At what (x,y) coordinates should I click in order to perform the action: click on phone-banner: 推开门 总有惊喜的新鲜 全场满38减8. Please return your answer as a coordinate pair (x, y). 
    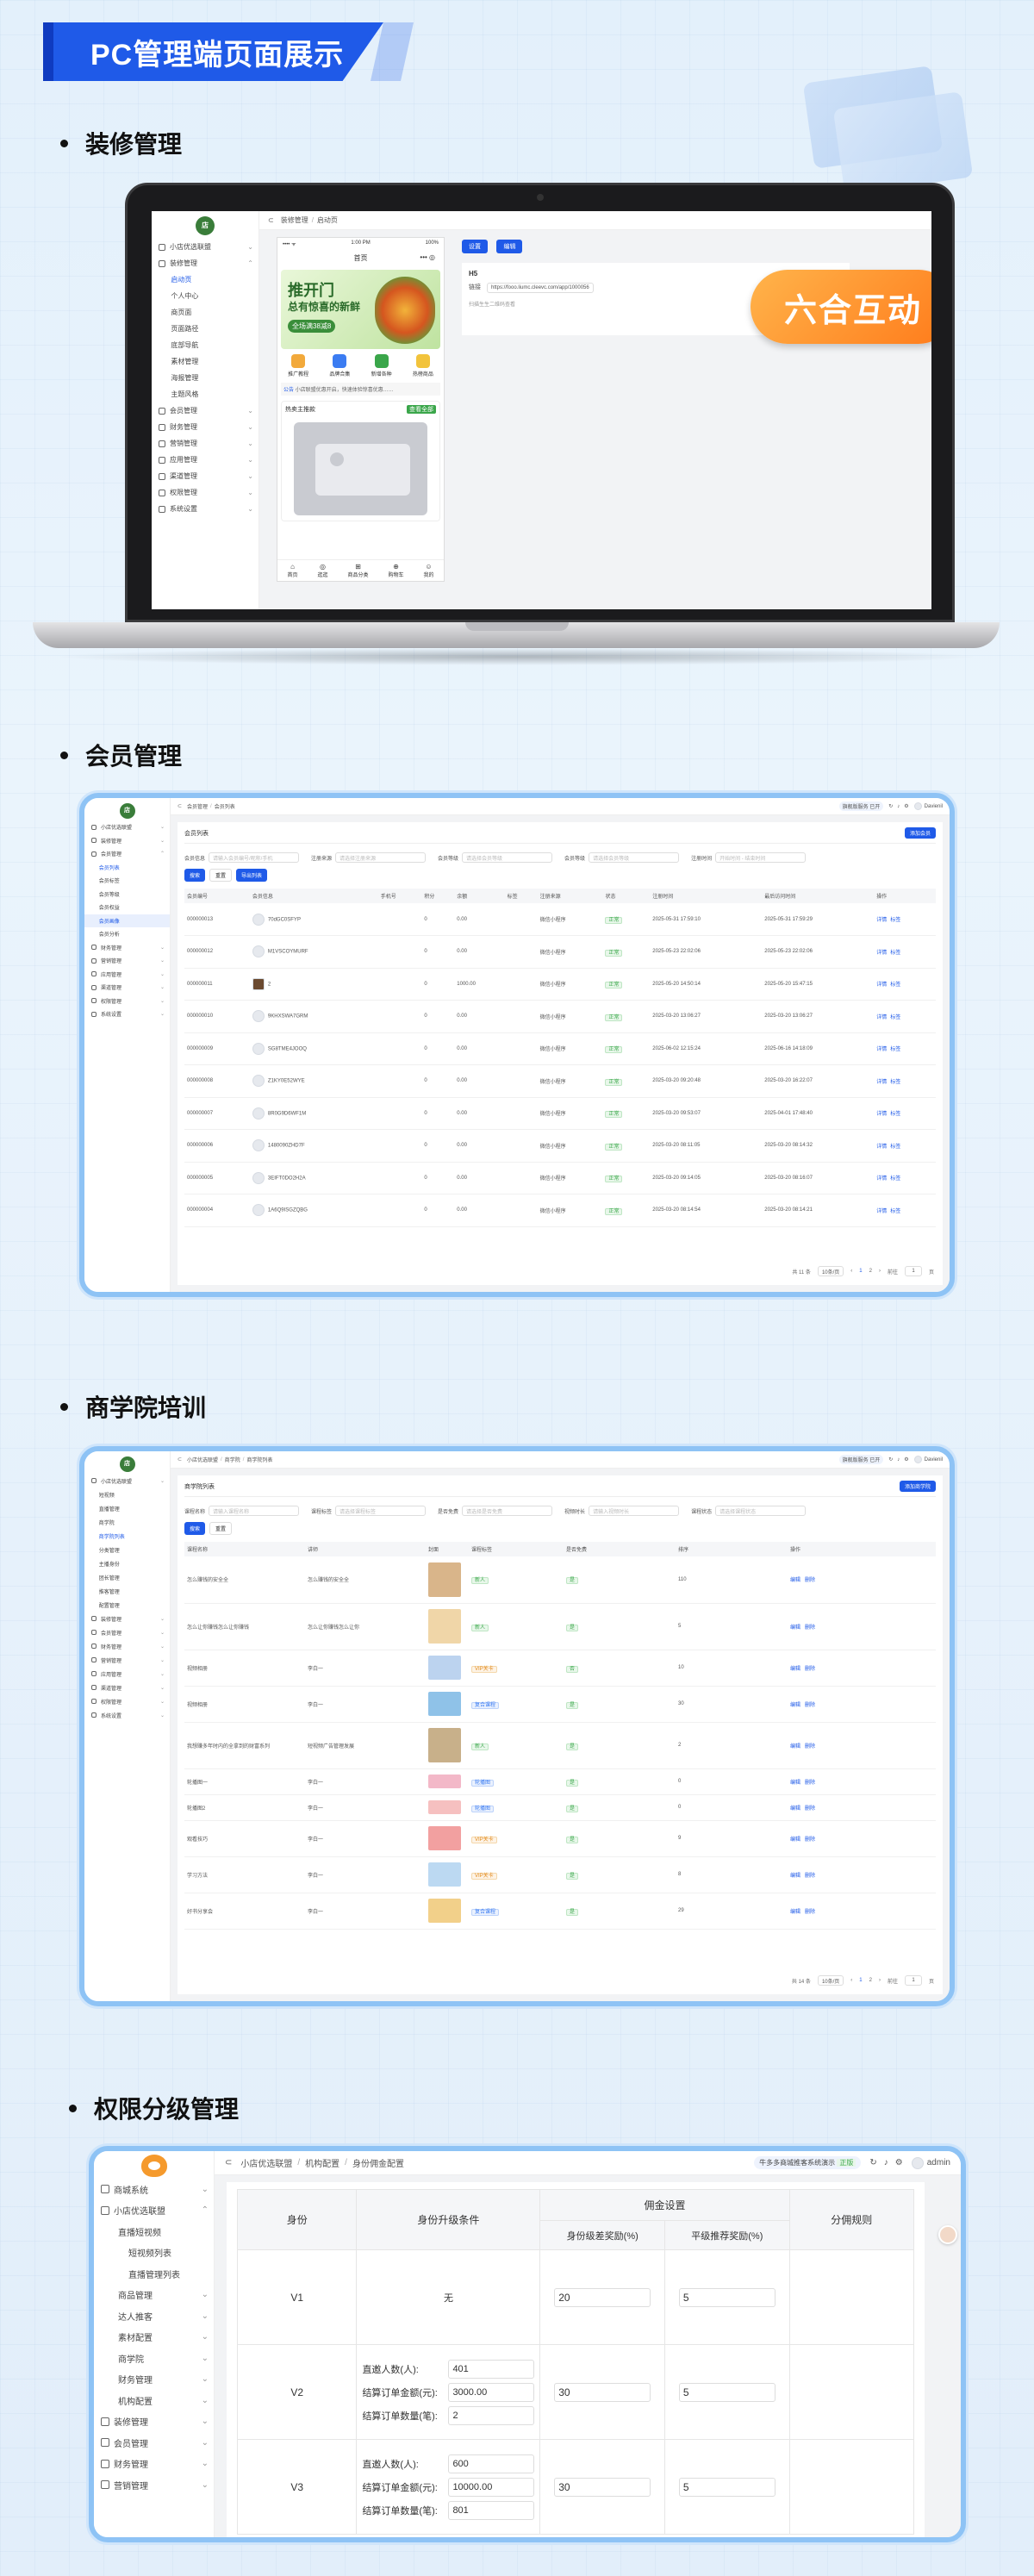
    Looking at the image, I should click on (360, 309).